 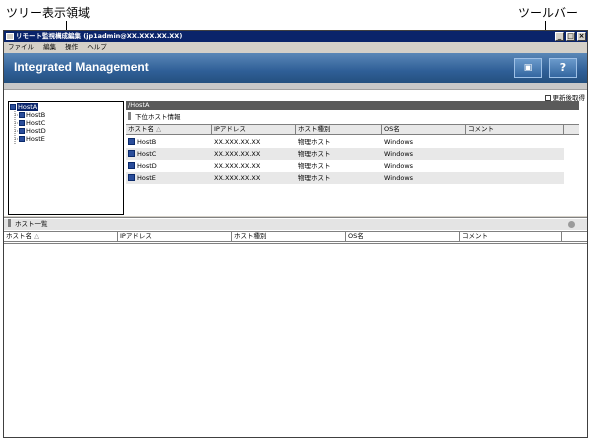 I want to click on collapse-icon, so click(x=571, y=224).